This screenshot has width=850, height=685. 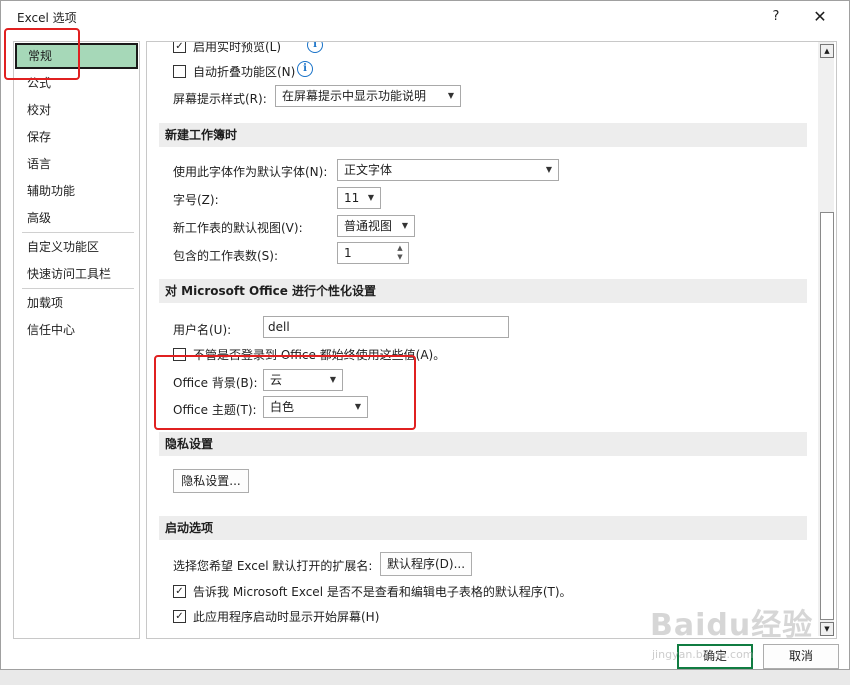 I want to click on sidebar-item-advanced: 高级, so click(x=76, y=218).